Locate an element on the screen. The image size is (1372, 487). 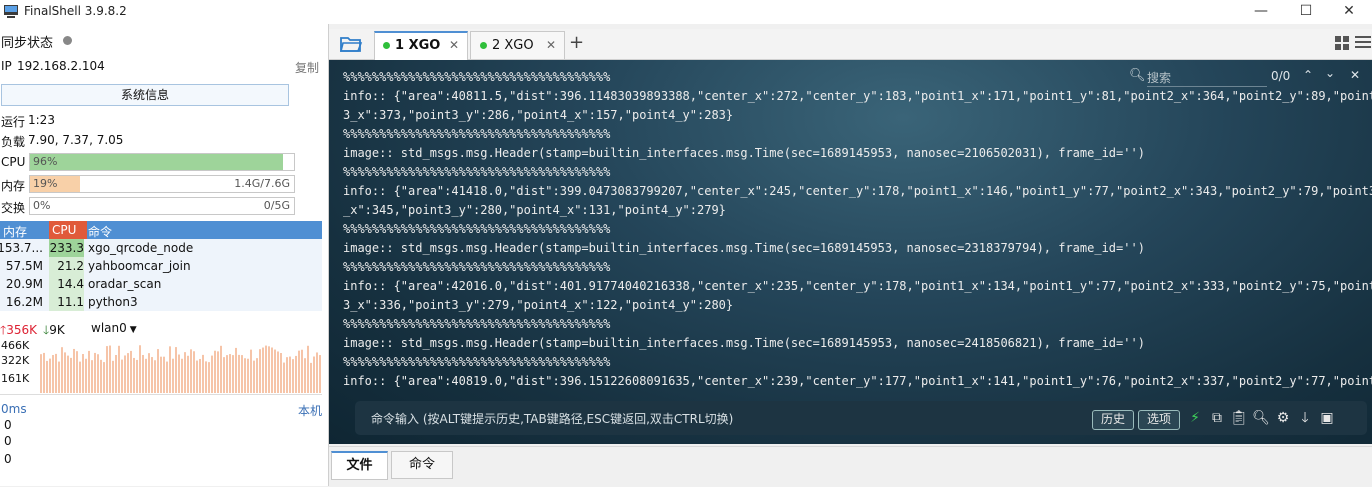
process-row: 20.9M 14.4 oradar_scan is located at coordinates (161, 284).